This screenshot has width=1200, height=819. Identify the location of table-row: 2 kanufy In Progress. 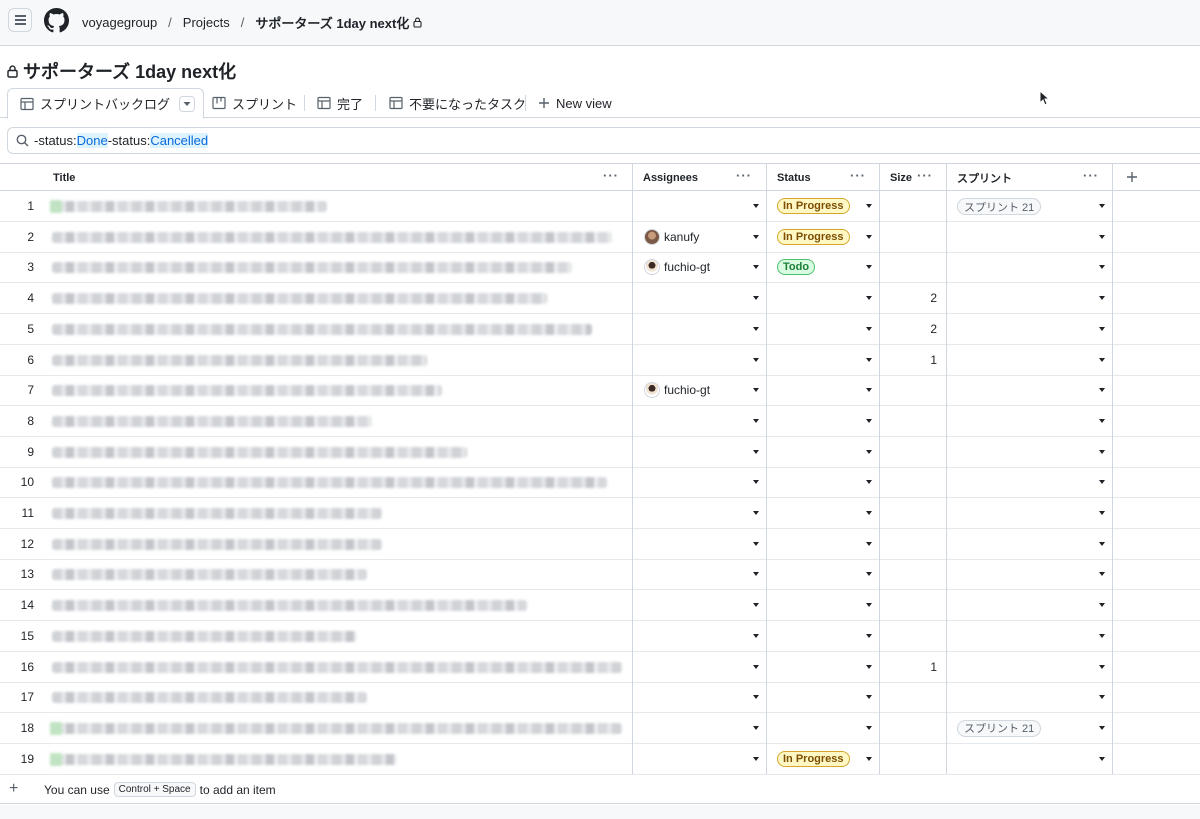
(600, 237).